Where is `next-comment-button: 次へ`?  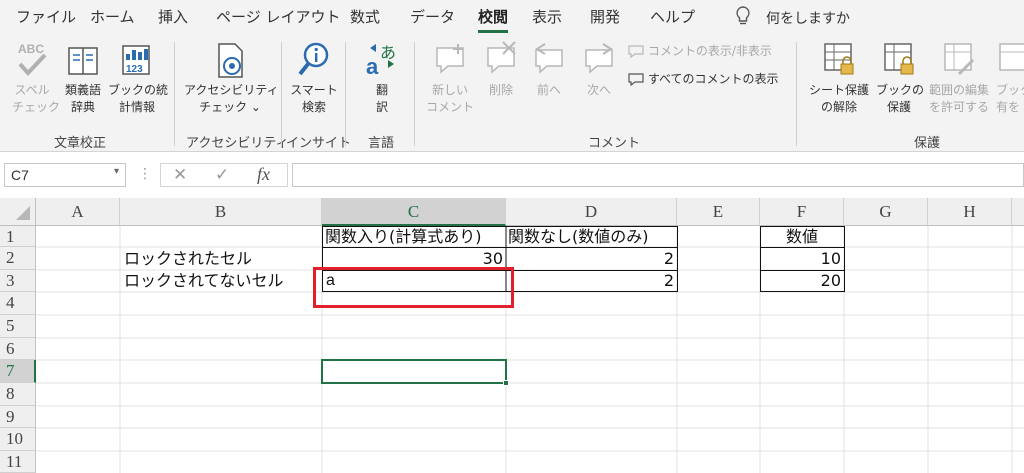 next-comment-button: 次へ is located at coordinates (599, 69).